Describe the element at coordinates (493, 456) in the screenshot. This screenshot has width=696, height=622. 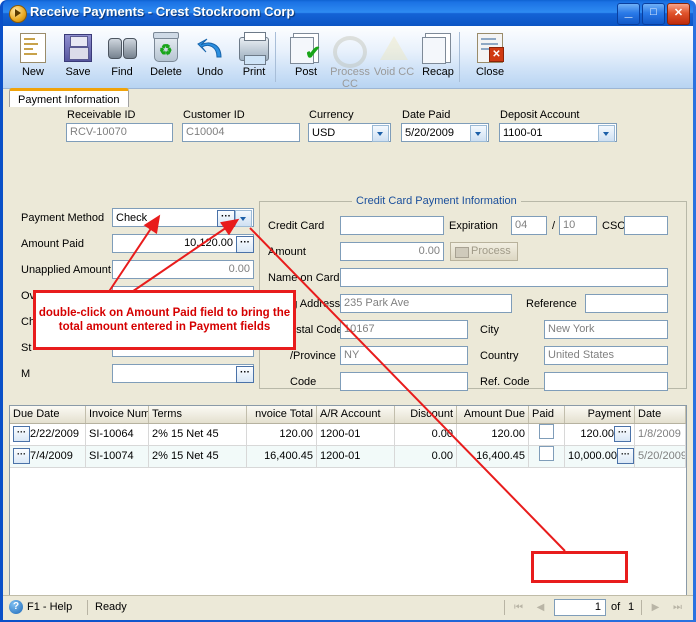
I see `cell-amount-due: 16,400.45` at that location.